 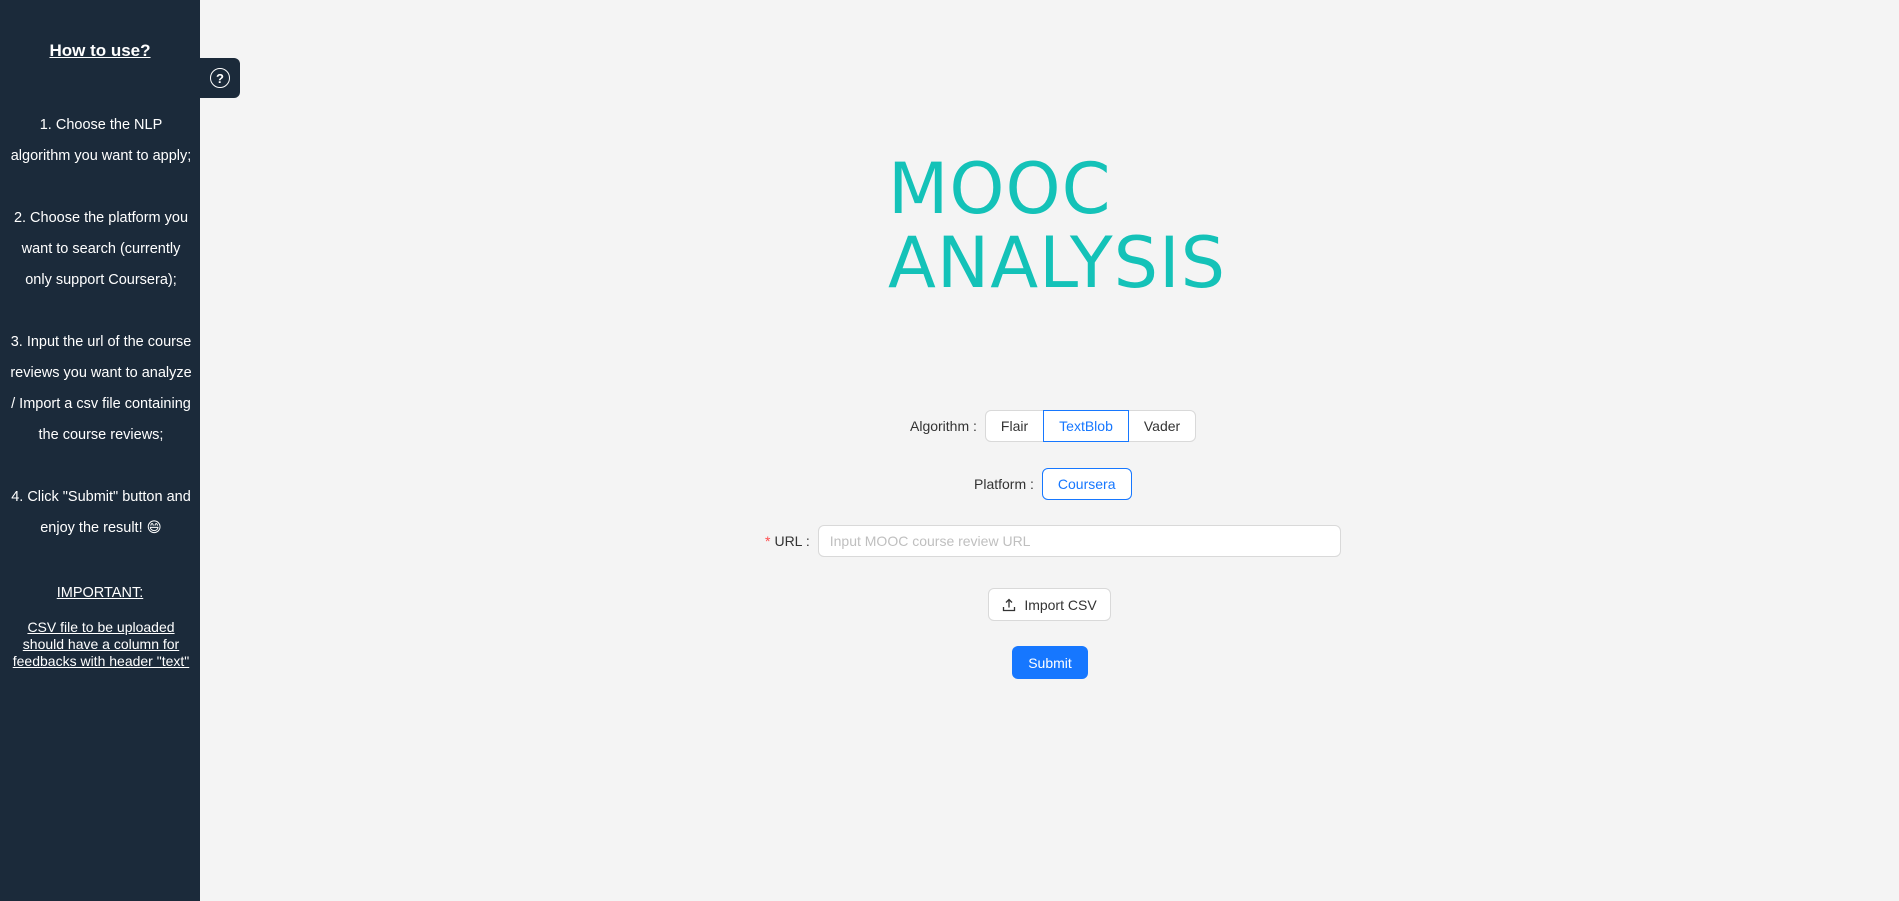 I want to click on app-logo: MOOC ANALYSIS, so click(x=1057, y=226).